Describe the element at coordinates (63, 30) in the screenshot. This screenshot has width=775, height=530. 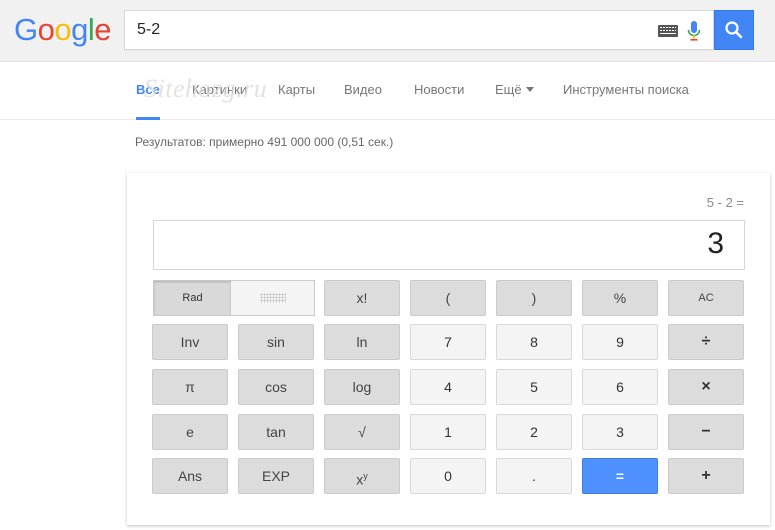
I see `google-logo: Google` at that location.